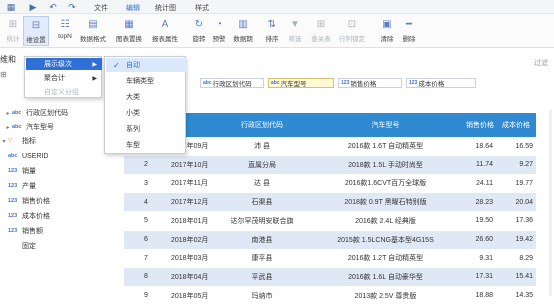 The image size is (554, 305). What do you see at coordinates (25, 231) in the screenshot?
I see `tree-item-sales-amount: 123 销售额` at bounding box center [25, 231].